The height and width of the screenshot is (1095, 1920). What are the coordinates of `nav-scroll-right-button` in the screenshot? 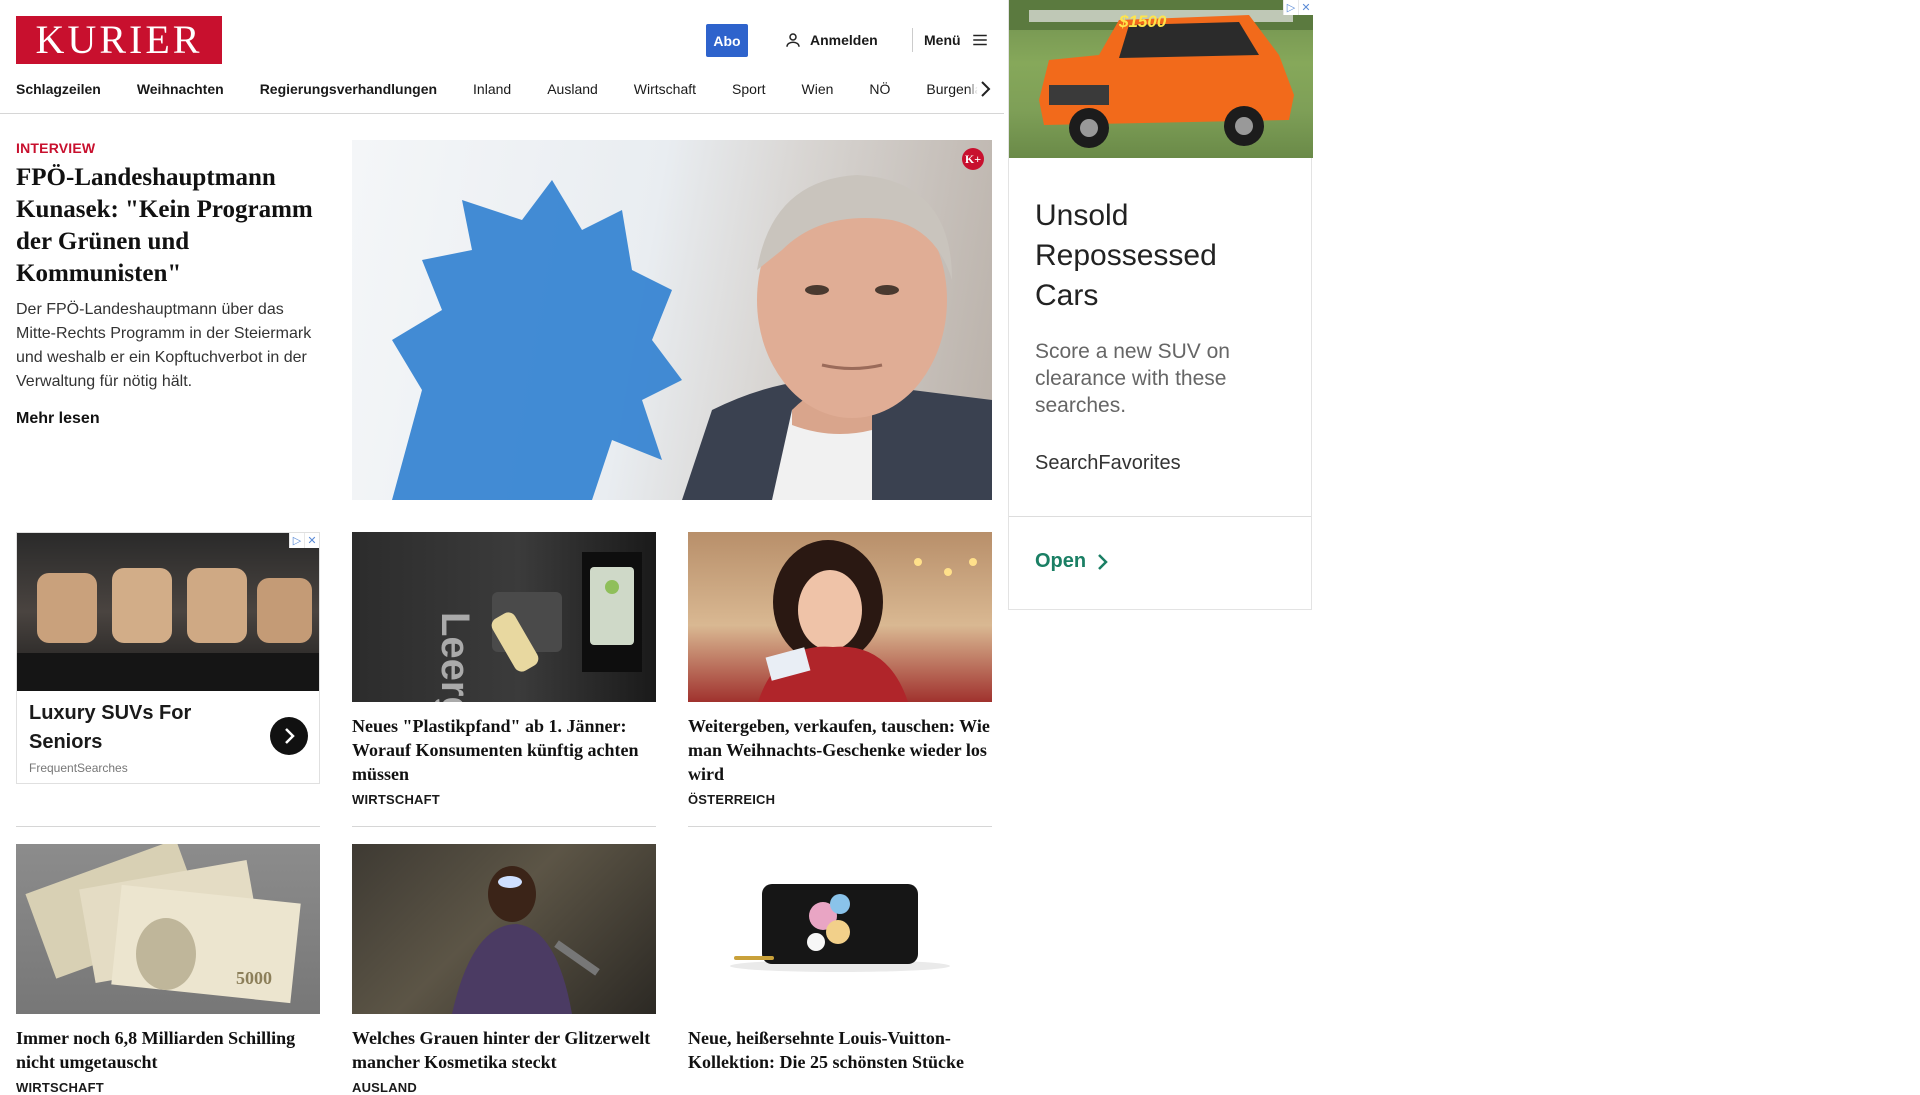 It's located at (980, 89).